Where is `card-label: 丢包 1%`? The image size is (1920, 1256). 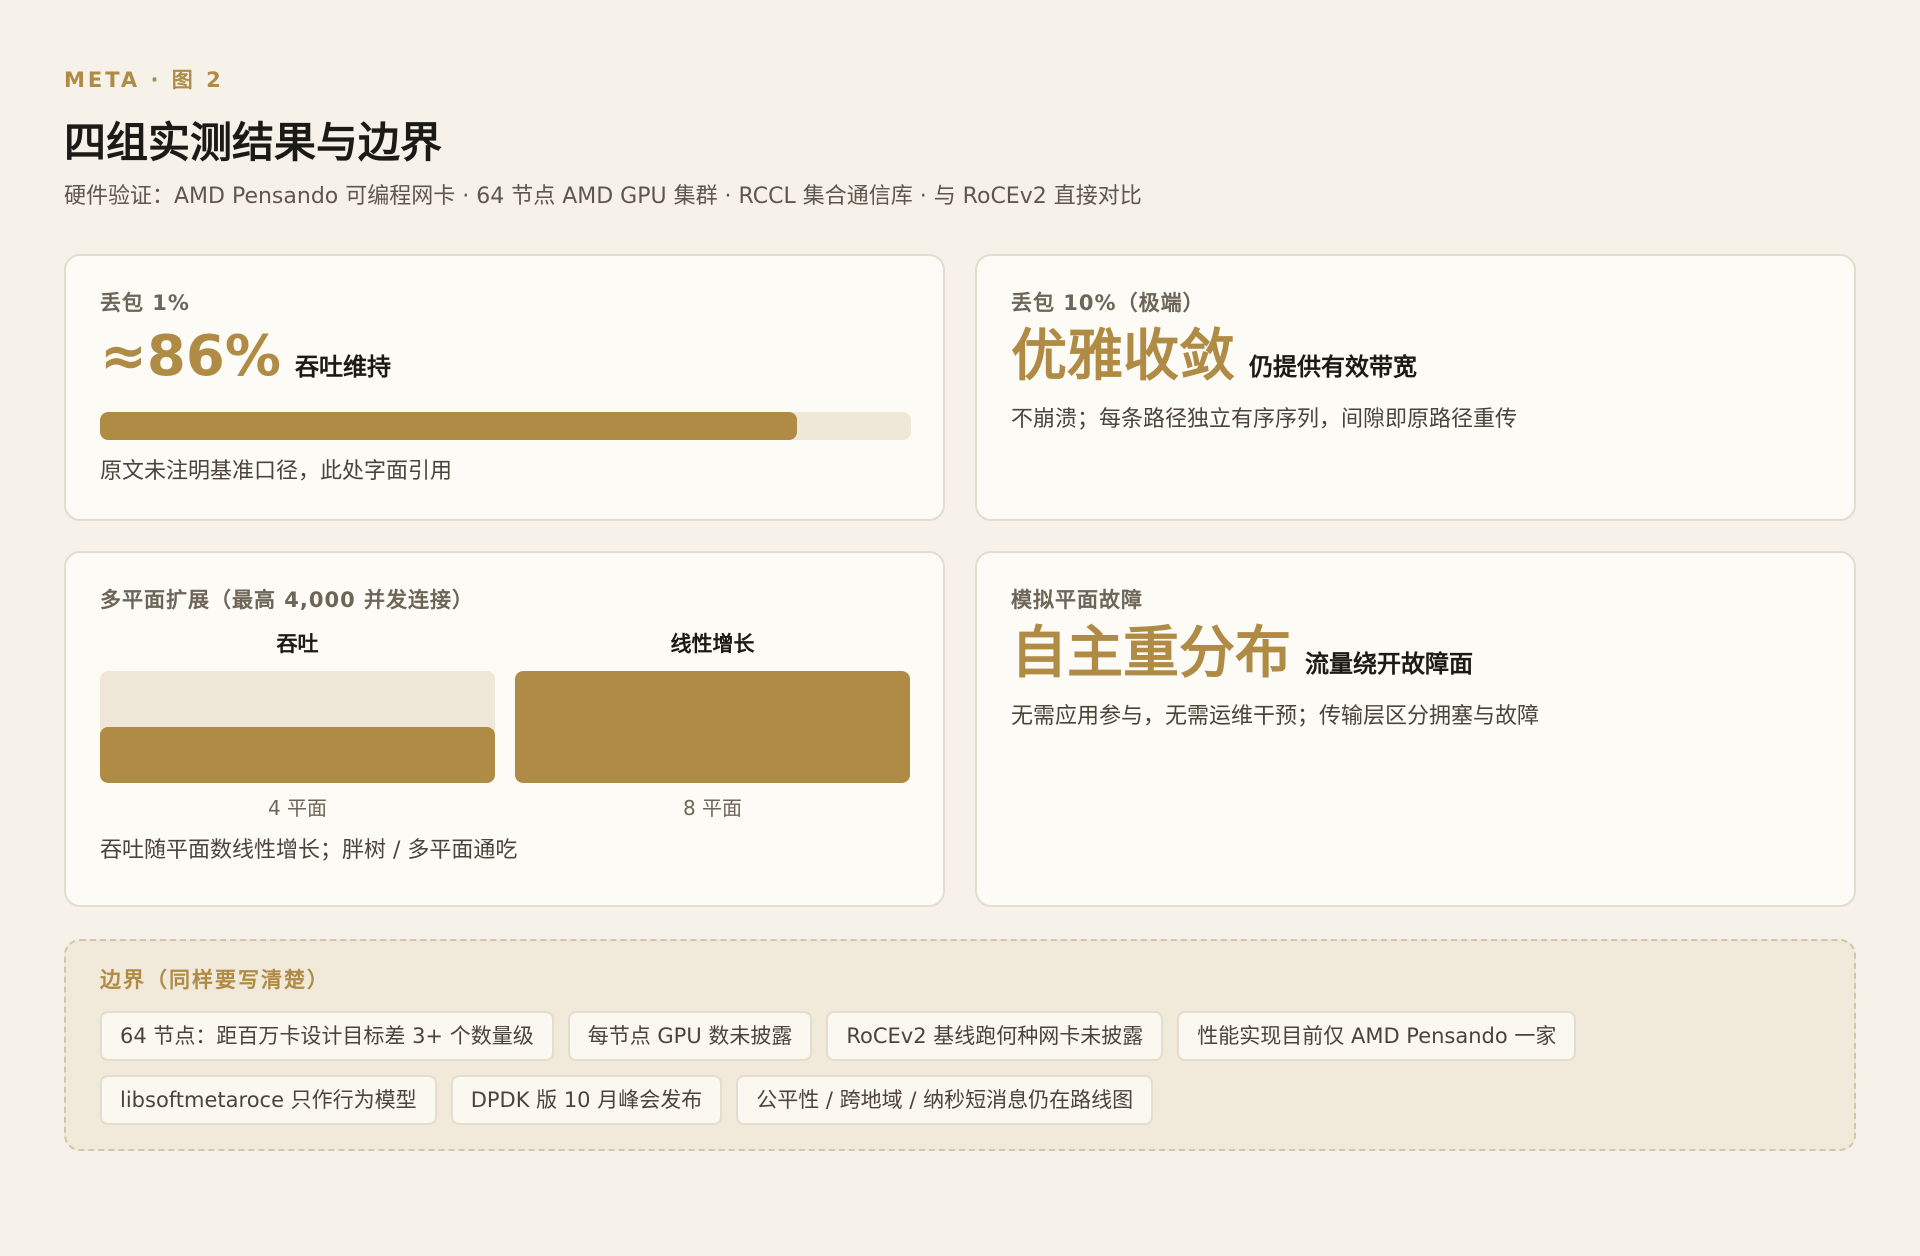 card-label: 丢包 1% is located at coordinates (145, 303).